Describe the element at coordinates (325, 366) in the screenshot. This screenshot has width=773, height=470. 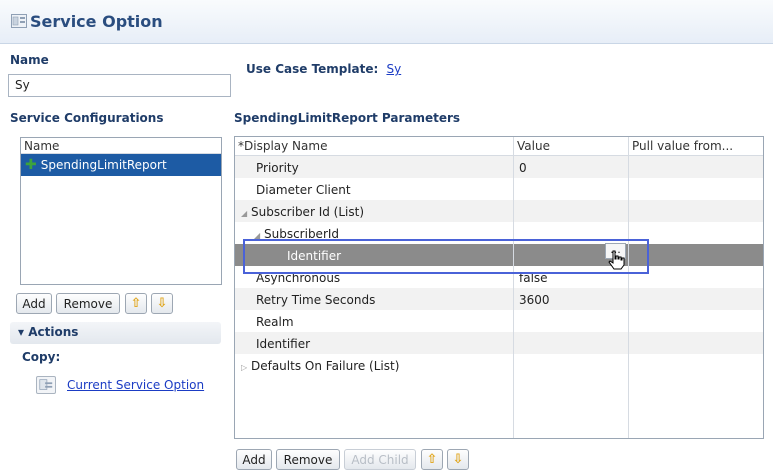
I see `row-name-text: Defaults On Failure (List)` at that location.